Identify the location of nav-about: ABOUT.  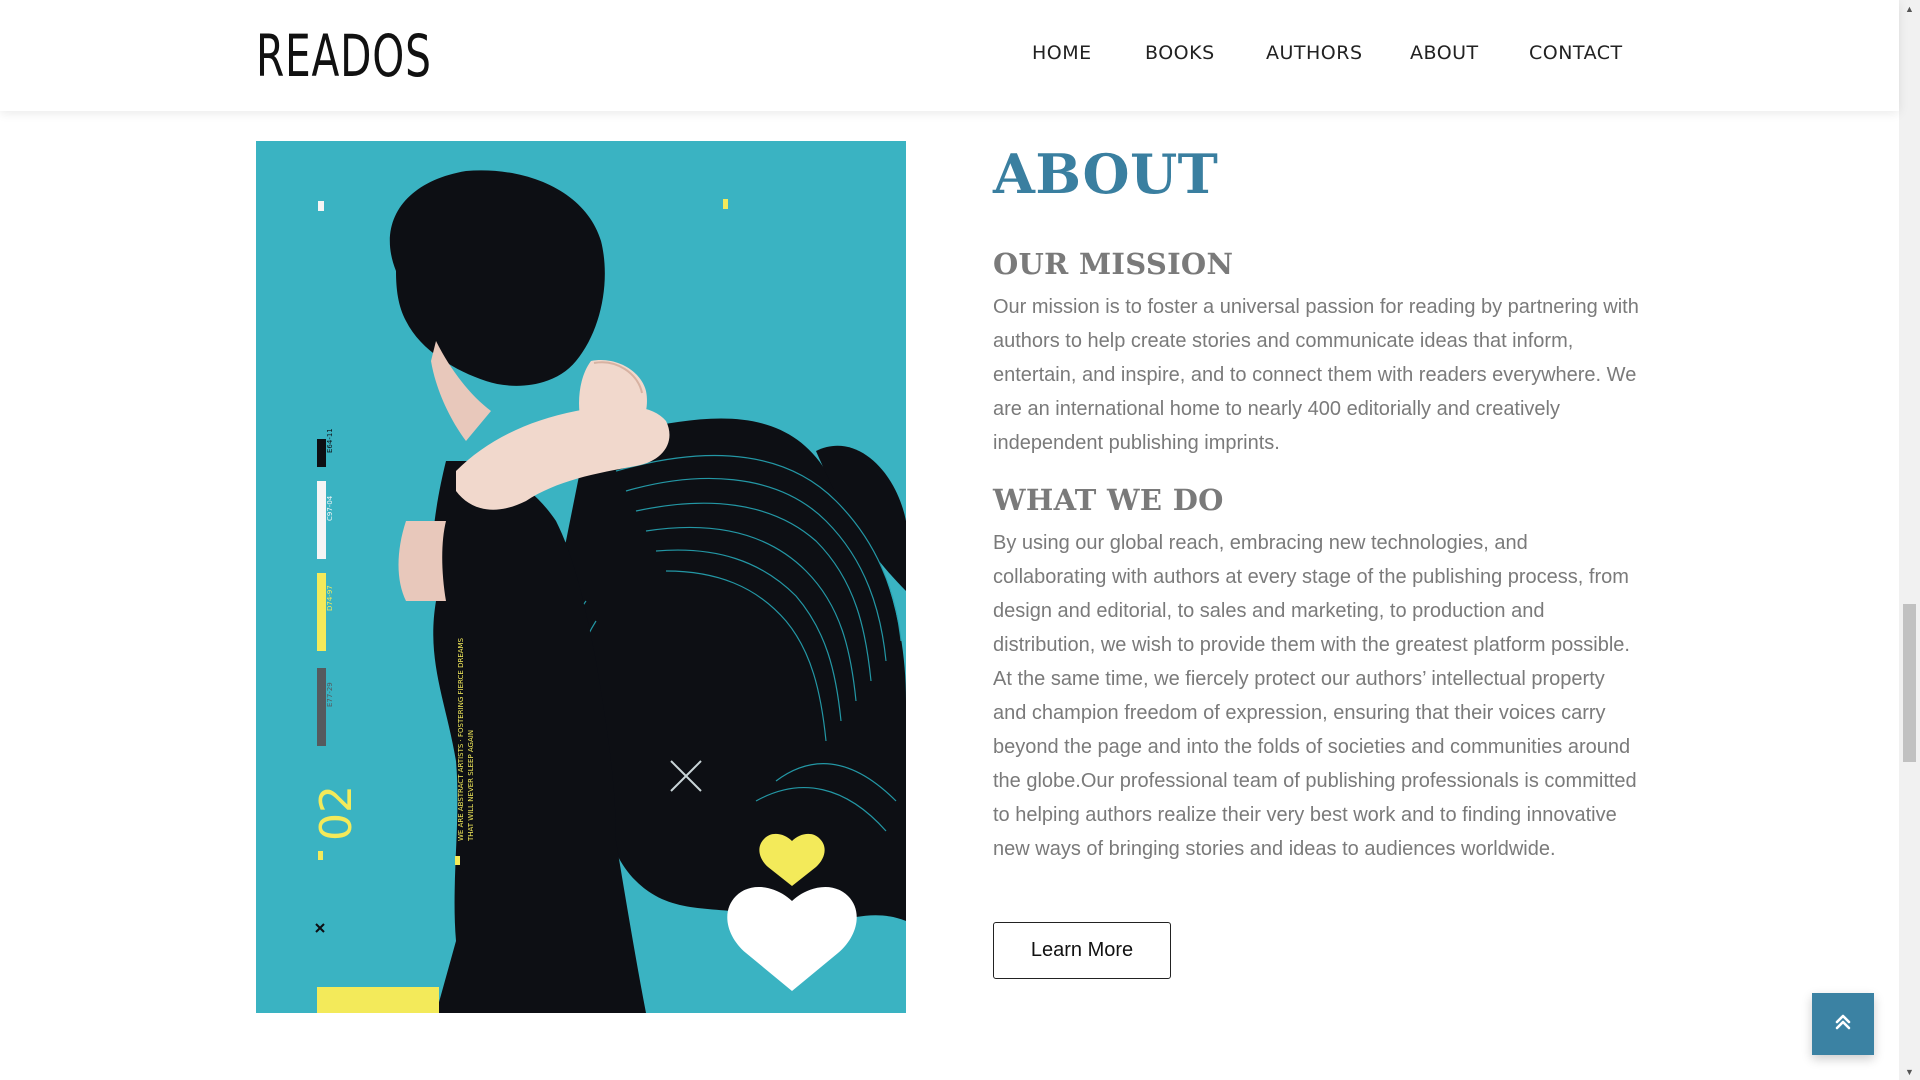
(1444, 53).